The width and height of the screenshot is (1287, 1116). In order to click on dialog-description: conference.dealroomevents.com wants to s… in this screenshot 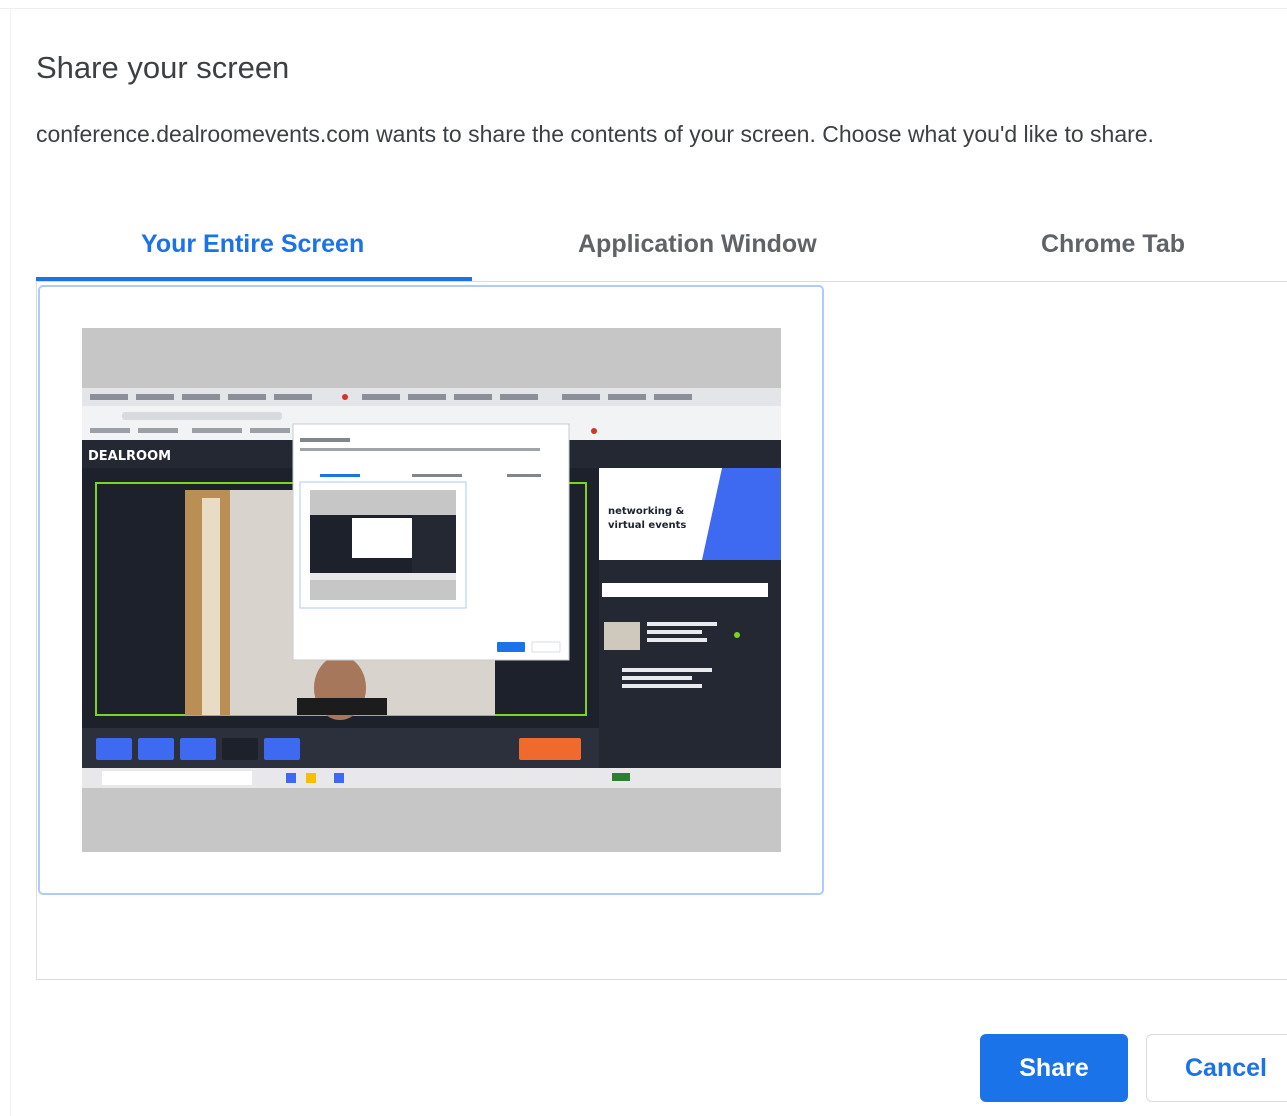, I will do `click(595, 134)`.